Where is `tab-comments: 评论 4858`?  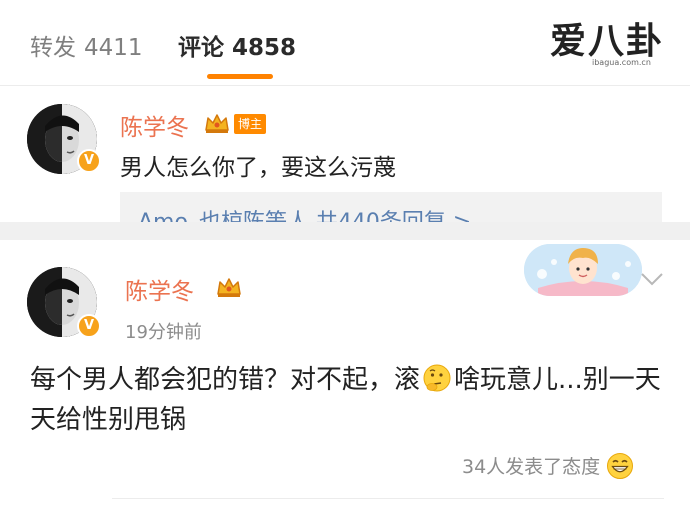
tab-comments: 评论 4858 is located at coordinates (237, 45).